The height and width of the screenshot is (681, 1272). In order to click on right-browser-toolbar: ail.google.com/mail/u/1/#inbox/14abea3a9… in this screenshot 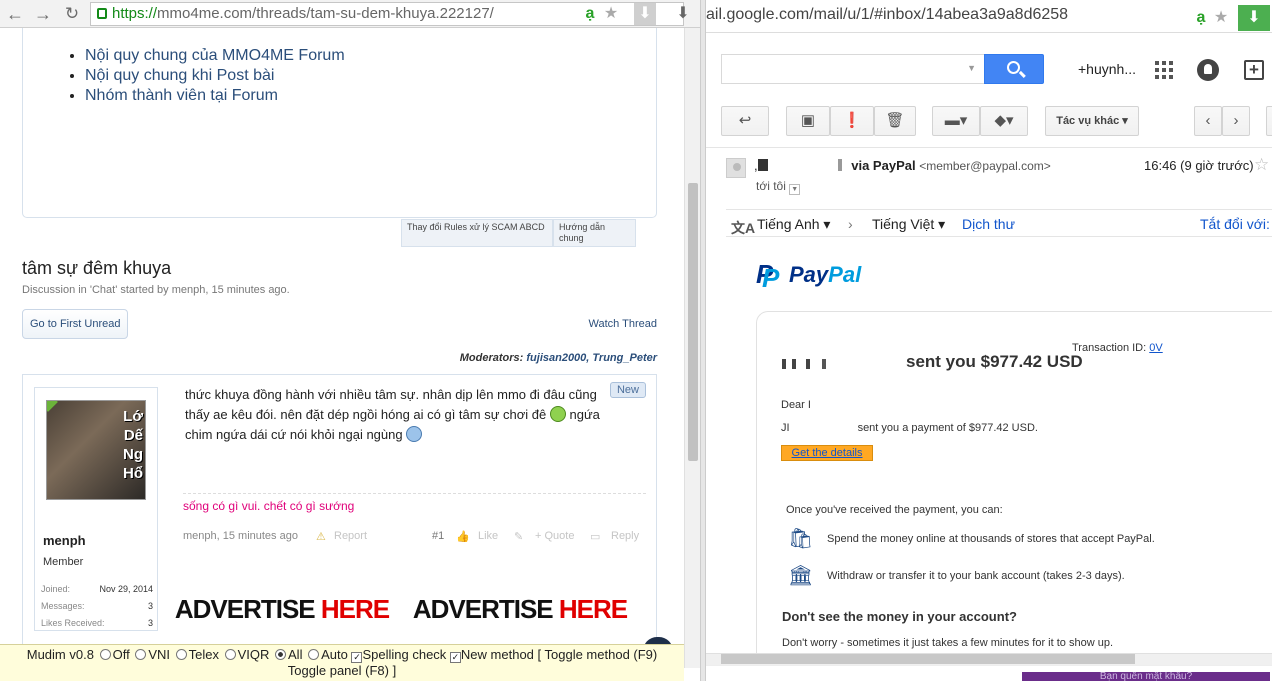, I will do `click(989, 16)`.